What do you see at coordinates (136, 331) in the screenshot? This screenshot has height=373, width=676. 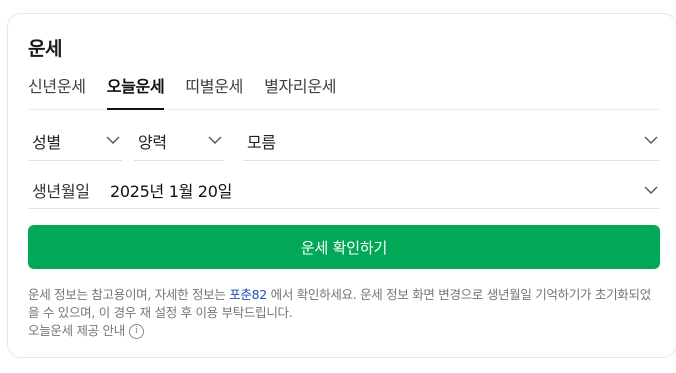 I see `info-icon: i` at bounding box center [136, 331].